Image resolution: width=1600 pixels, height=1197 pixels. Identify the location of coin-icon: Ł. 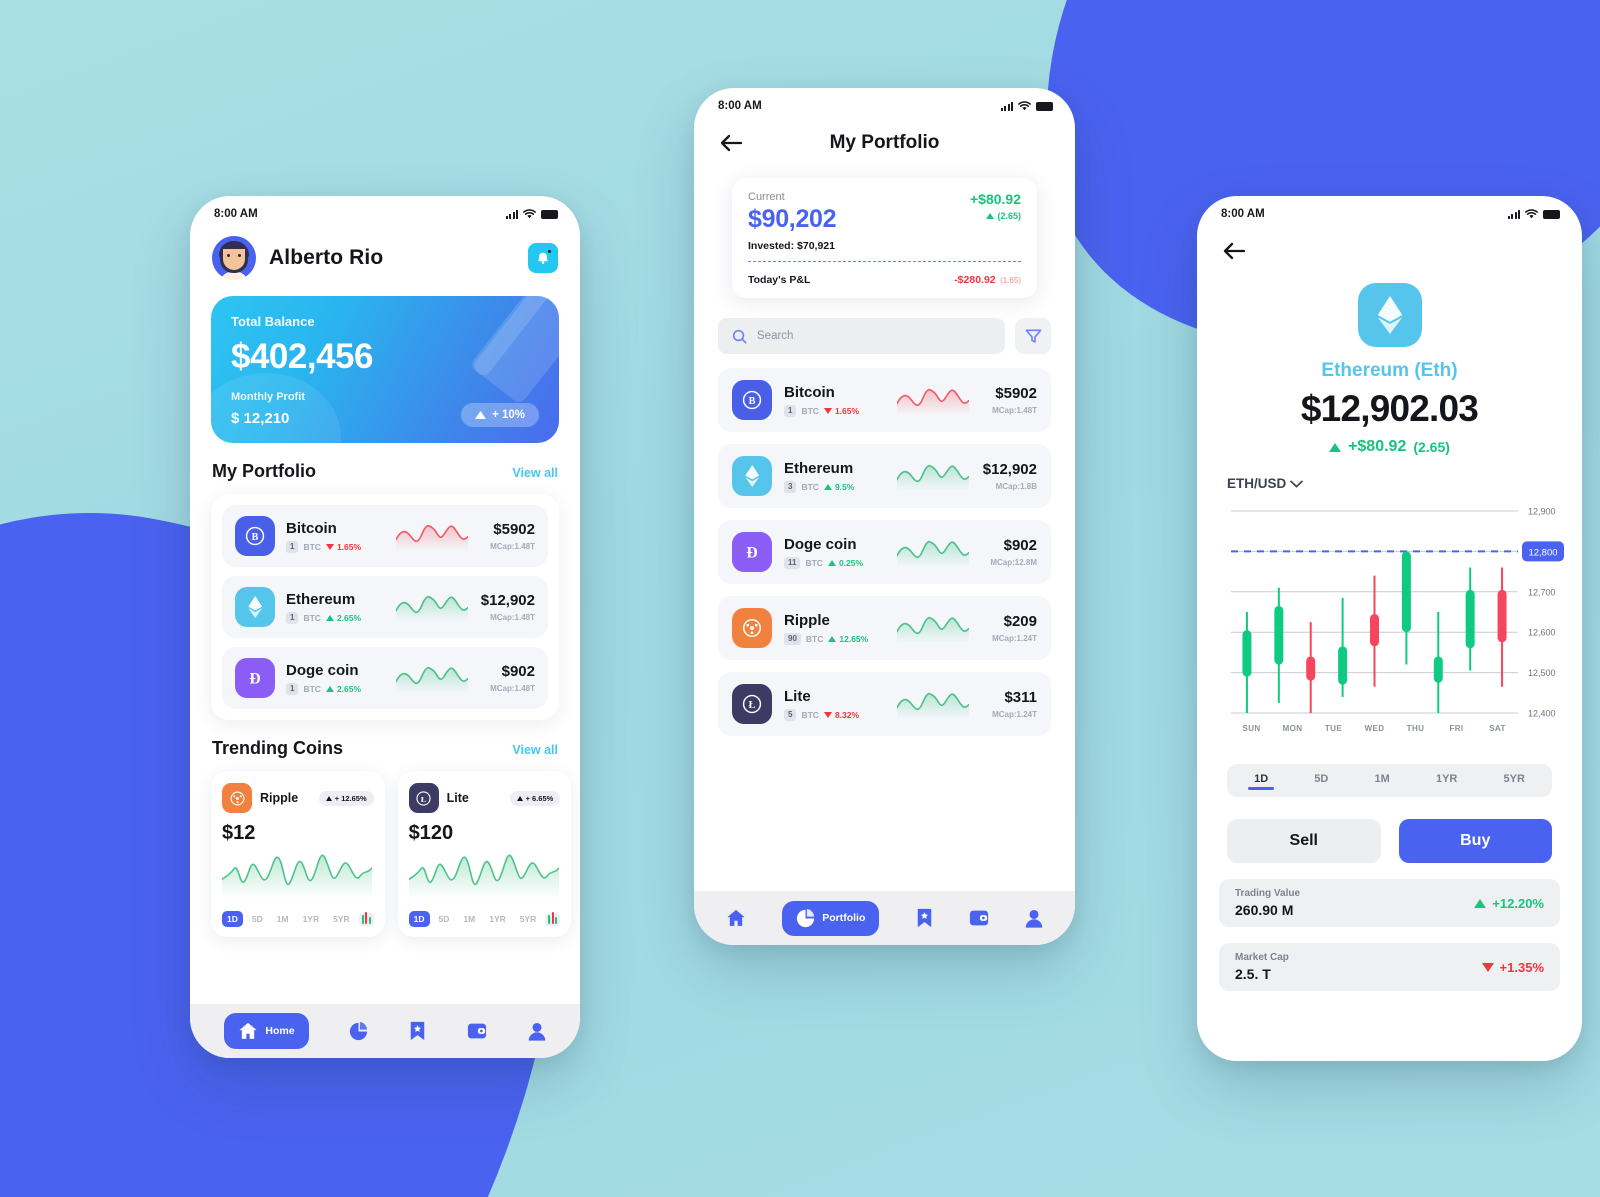
(752, 704).